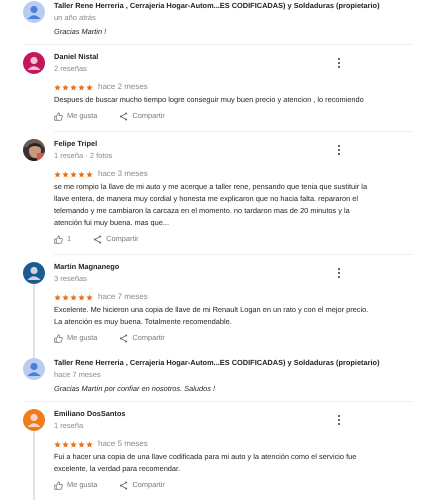 Image resolution: width=432 pixels, height=500 pixels. What do you see at coordinates (123, 444) in the screenshot?
I see `review-time: hace 5 meses` at bounding box center [123, 444].